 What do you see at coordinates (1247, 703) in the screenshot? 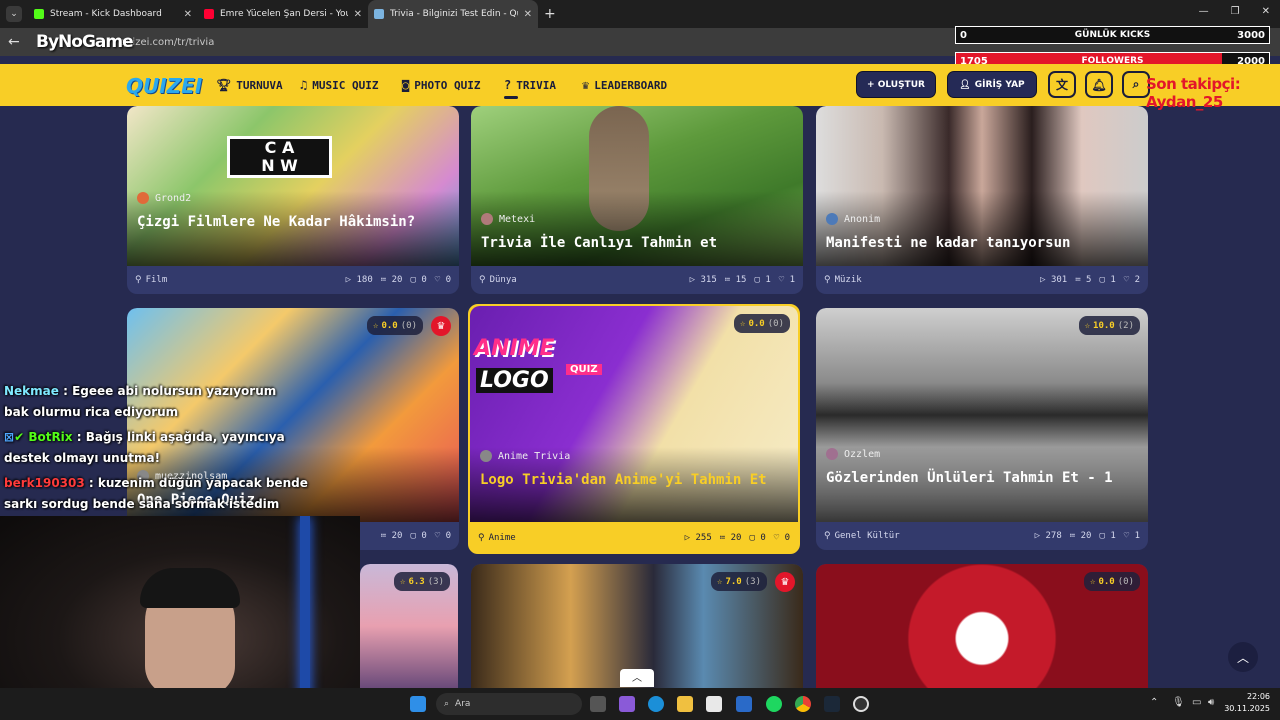
I see `taskbar-clock: 22:06 30.11.2025` at bounding box center [1247, 703].